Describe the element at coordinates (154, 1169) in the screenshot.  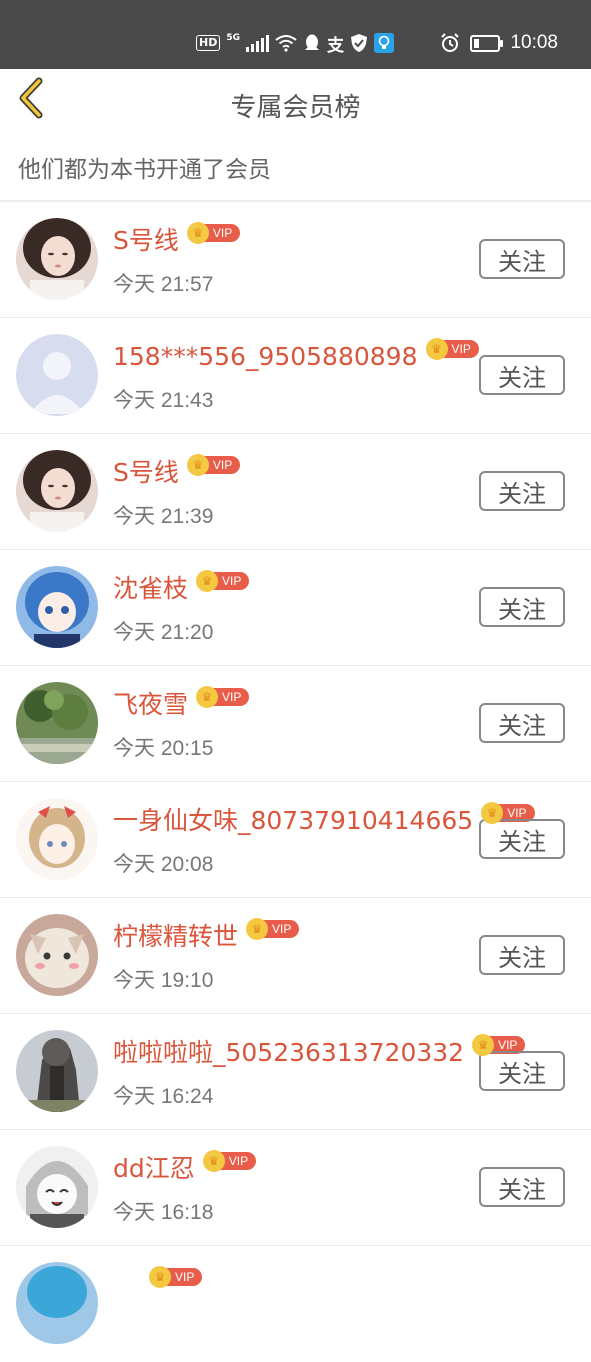
I see `member-name: dd江忍` at that location.